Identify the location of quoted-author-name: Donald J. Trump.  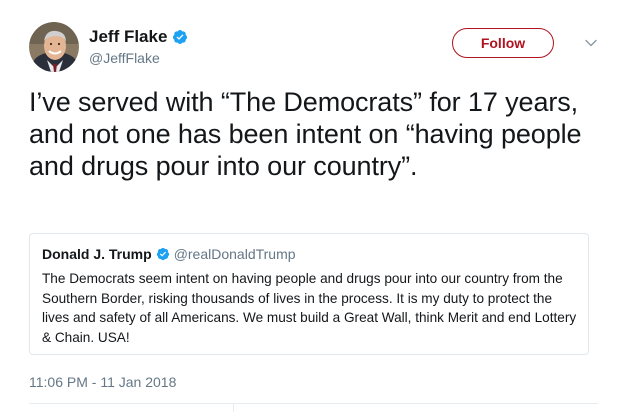
(97, 254).